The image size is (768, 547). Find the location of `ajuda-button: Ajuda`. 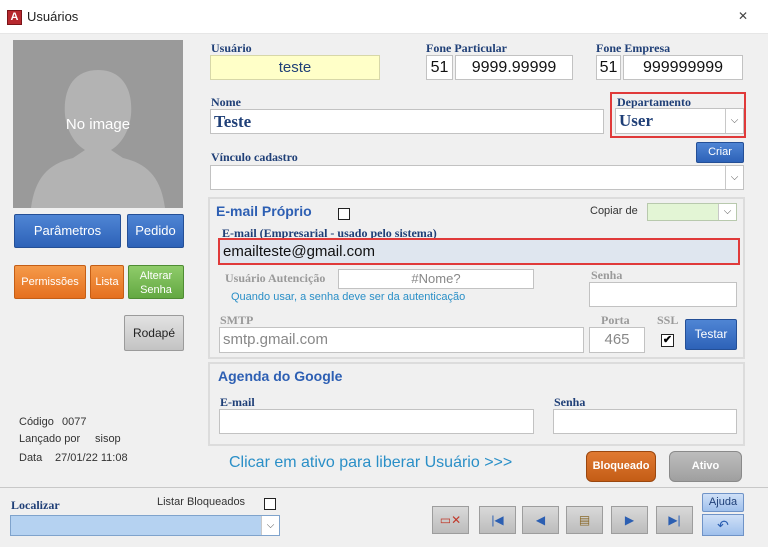

ajuda-button: Ajuda is located at coordinates (723, 502).